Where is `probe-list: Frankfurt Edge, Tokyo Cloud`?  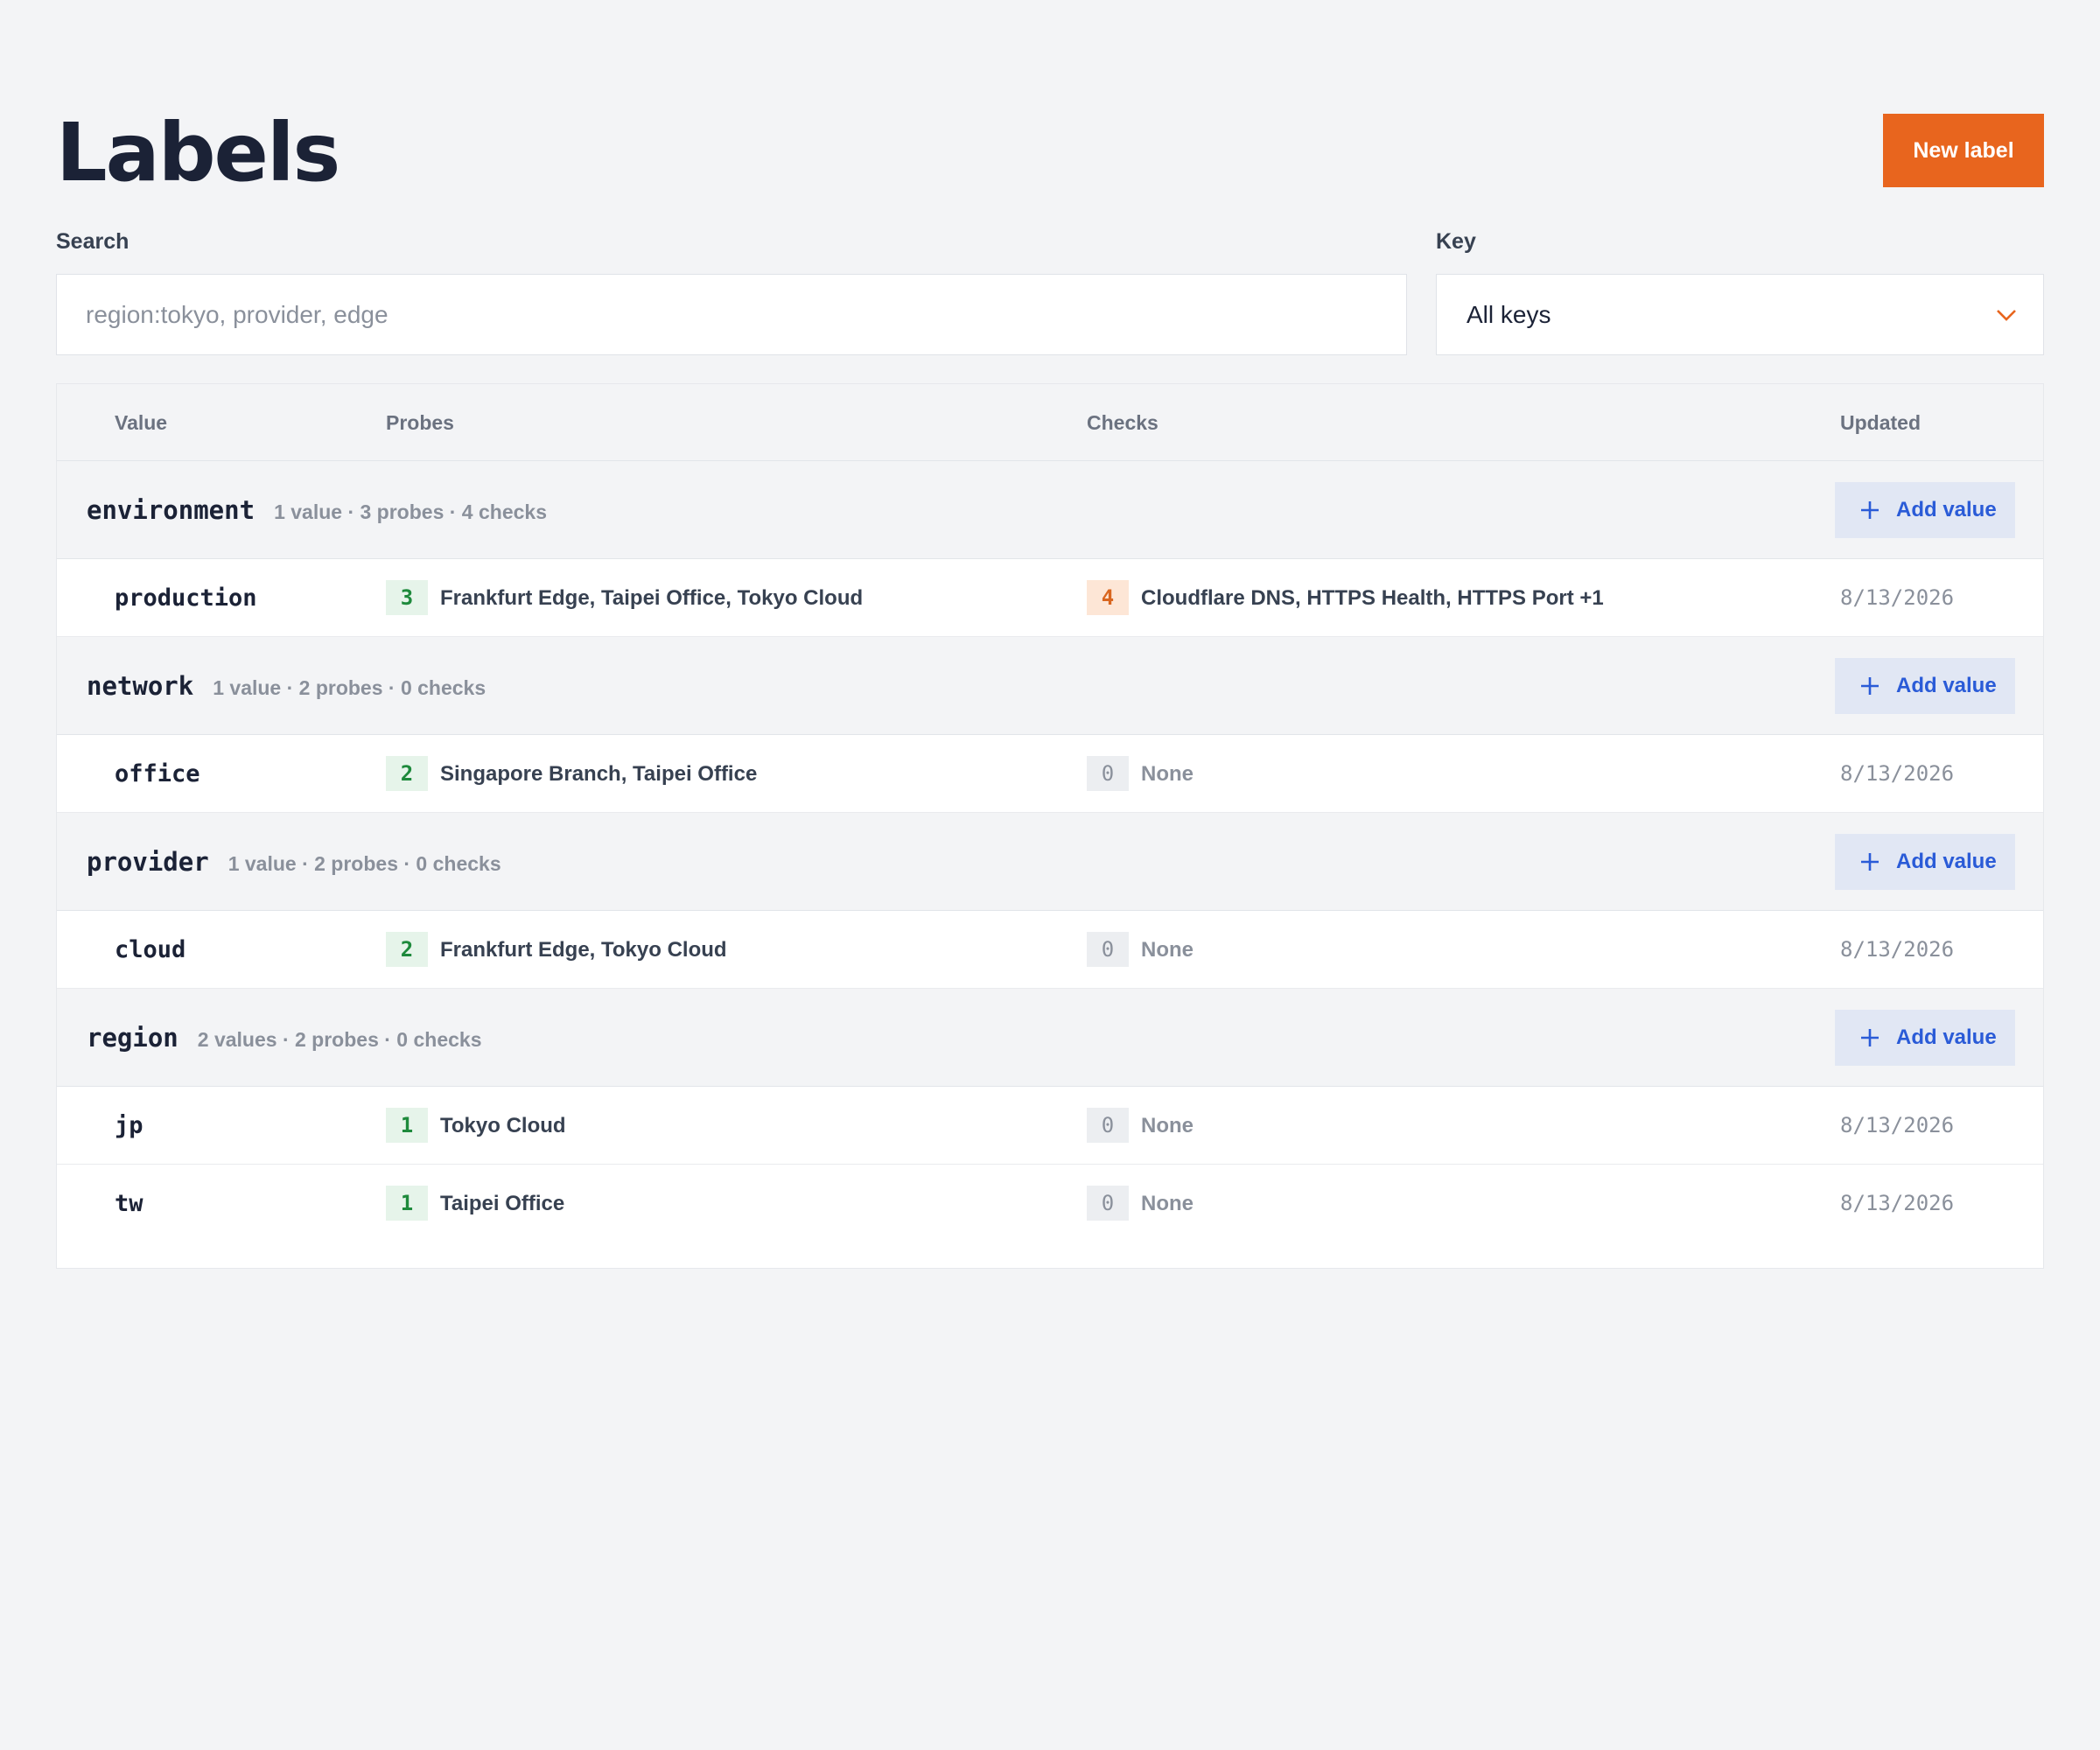
probe-list: Frankfurt Edge, Tokyo Cloud is located at coordinates (583, 950).